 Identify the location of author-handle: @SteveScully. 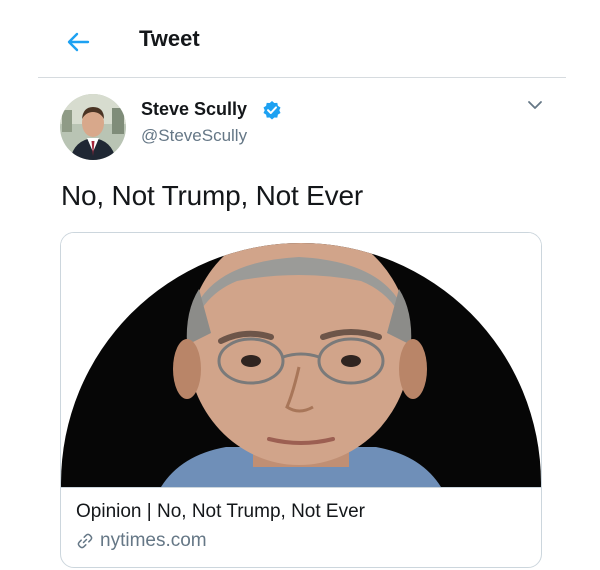
(194, 136).